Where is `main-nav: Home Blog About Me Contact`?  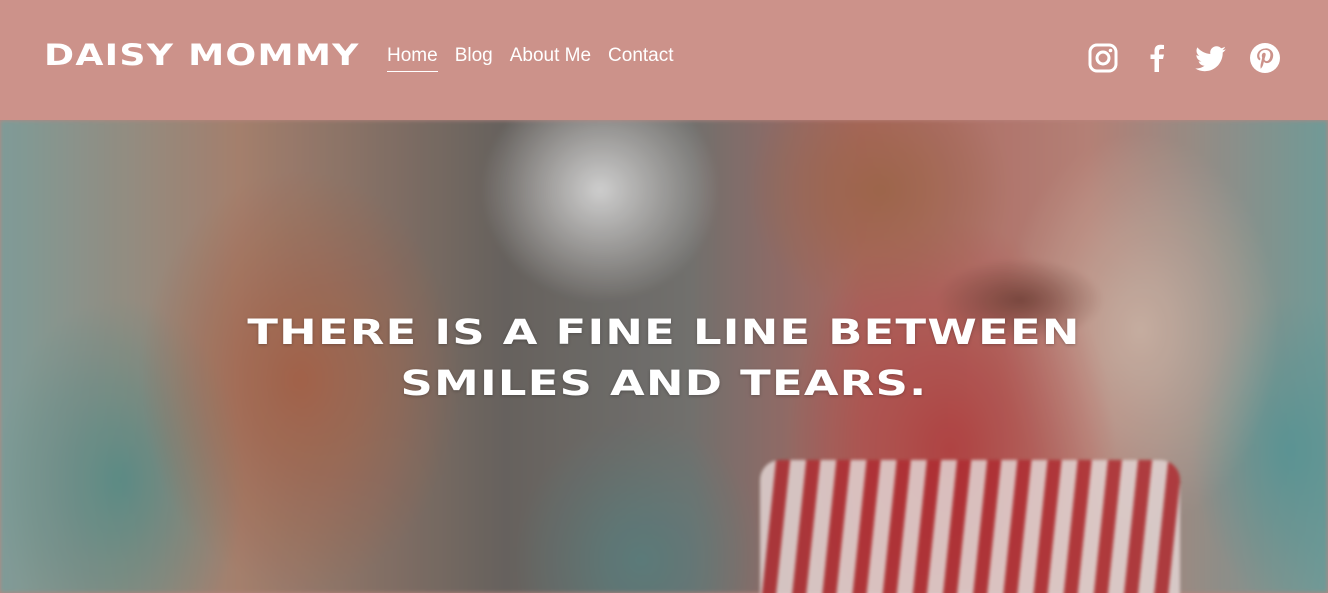 main-nav: Home Blog About Me Contact is located at coordinates (539, 58).